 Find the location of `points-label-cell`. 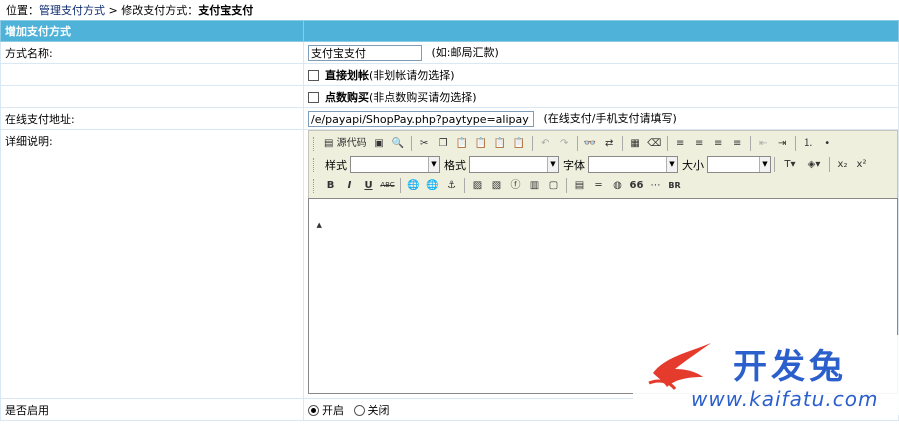

points-label-cell is located at coordinates (152, 96).